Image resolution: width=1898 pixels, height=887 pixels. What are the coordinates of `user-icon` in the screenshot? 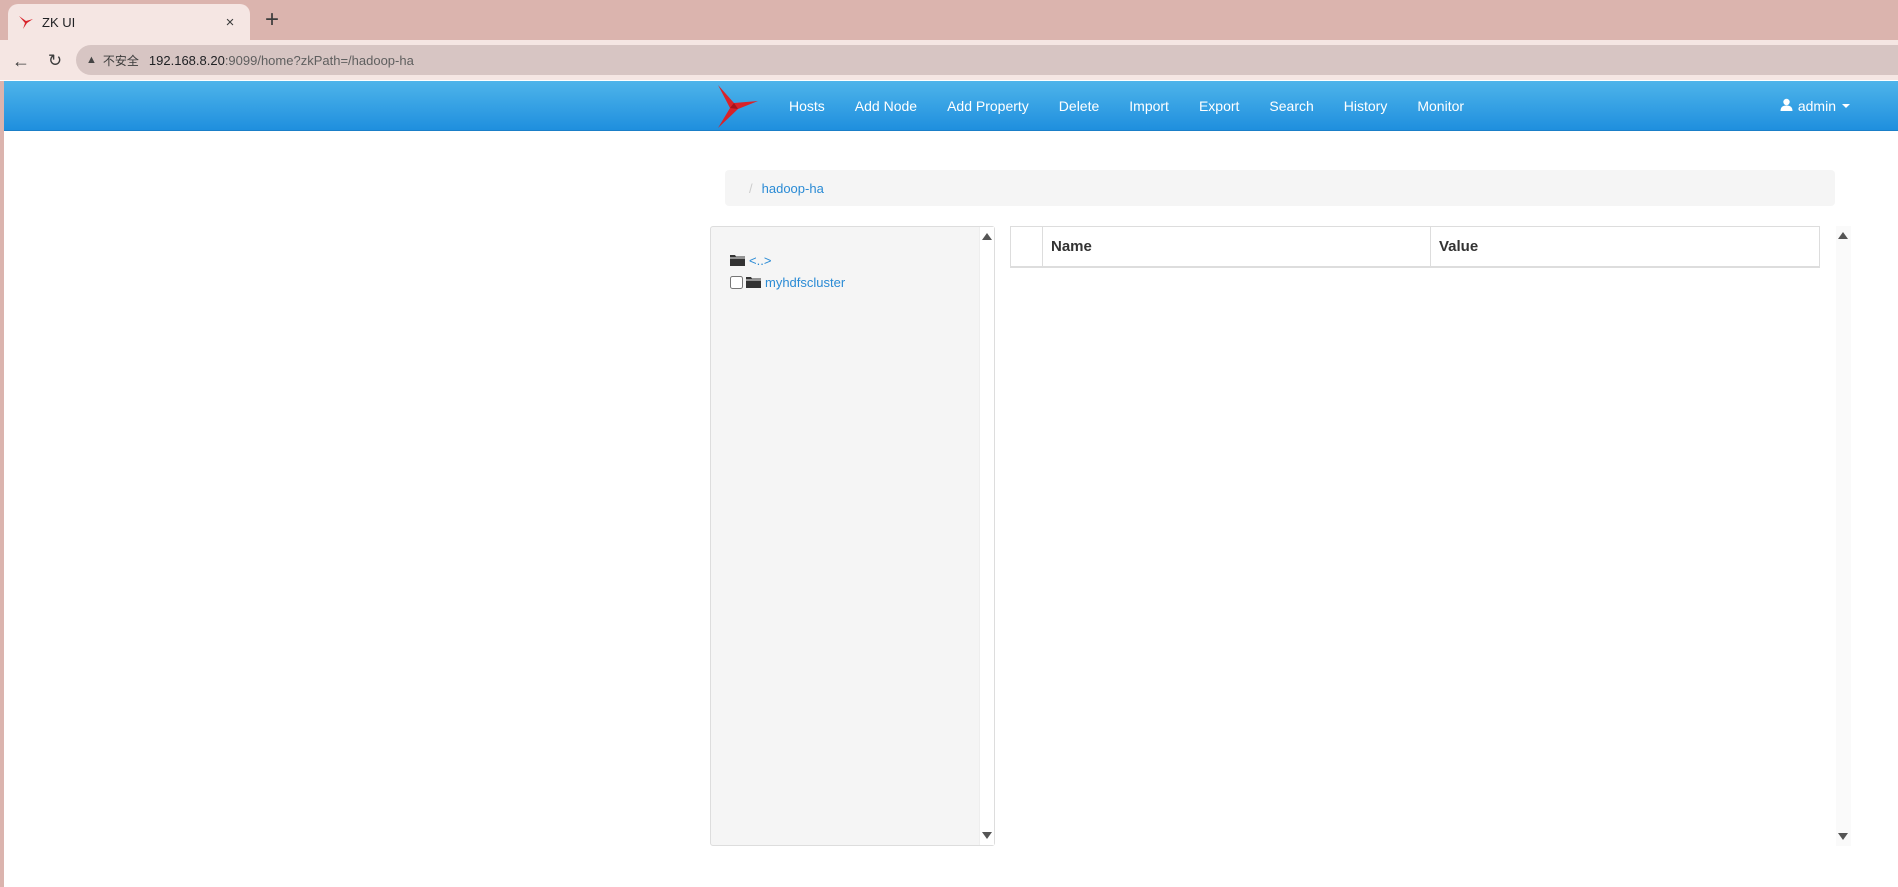 It's located at (1786, 106).